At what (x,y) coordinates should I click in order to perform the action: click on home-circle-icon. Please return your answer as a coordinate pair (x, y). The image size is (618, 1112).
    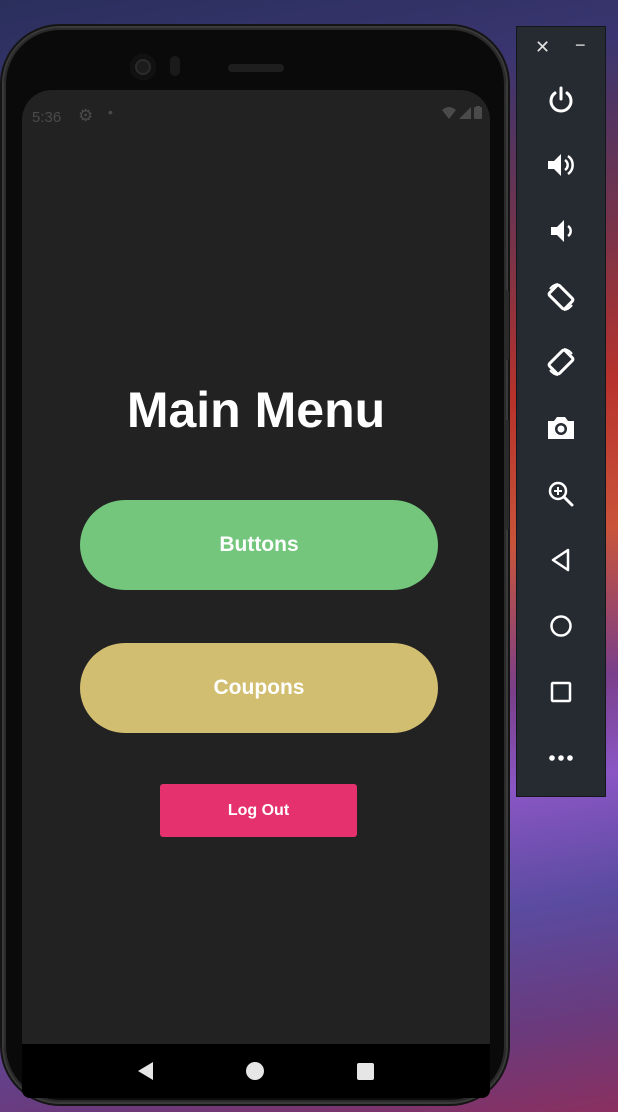
    Looking at the image, I should click on (254, 1071).